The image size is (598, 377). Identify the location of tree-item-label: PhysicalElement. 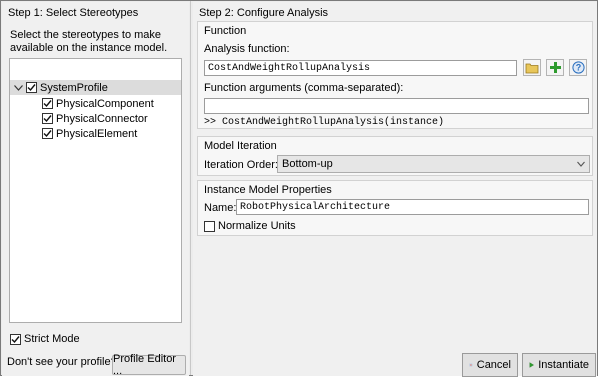
(97, 133).